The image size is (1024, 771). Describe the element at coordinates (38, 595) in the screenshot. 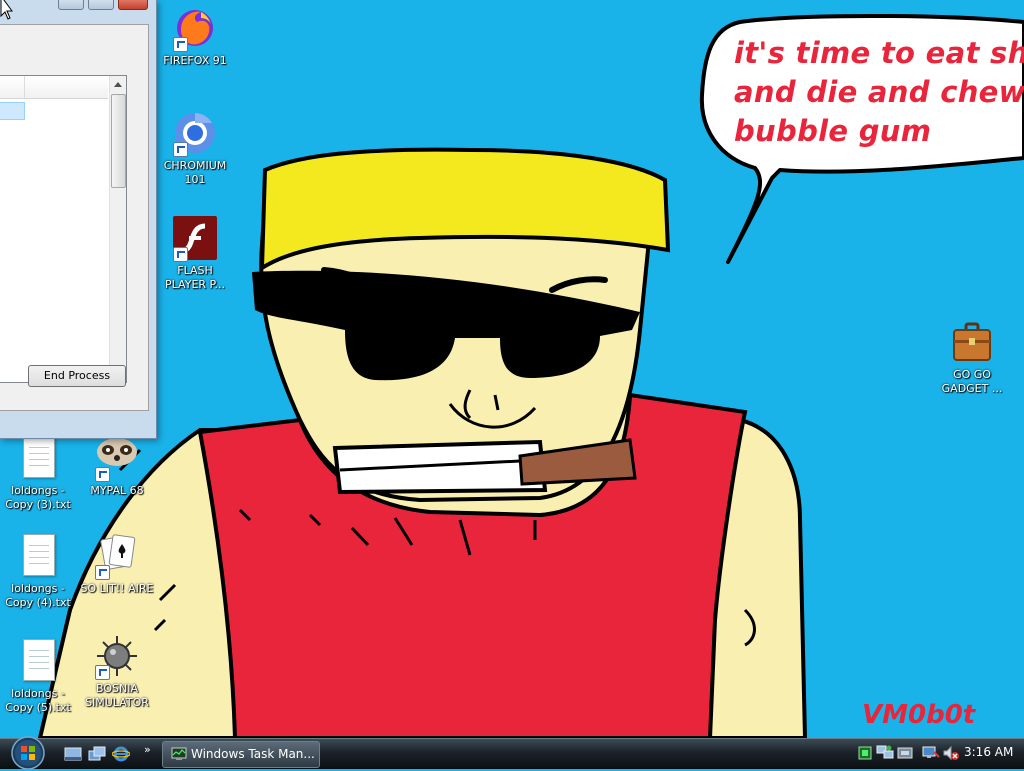

I see `icon-label: loldongs - Copy (4).txt` at that location.